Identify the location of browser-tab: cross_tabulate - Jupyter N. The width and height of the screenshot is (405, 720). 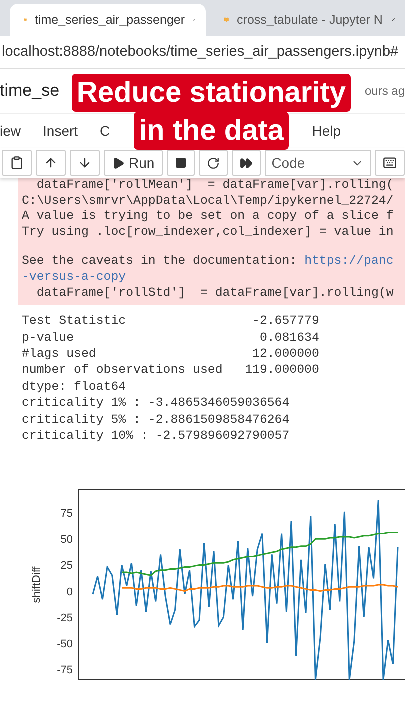
(307, 20).